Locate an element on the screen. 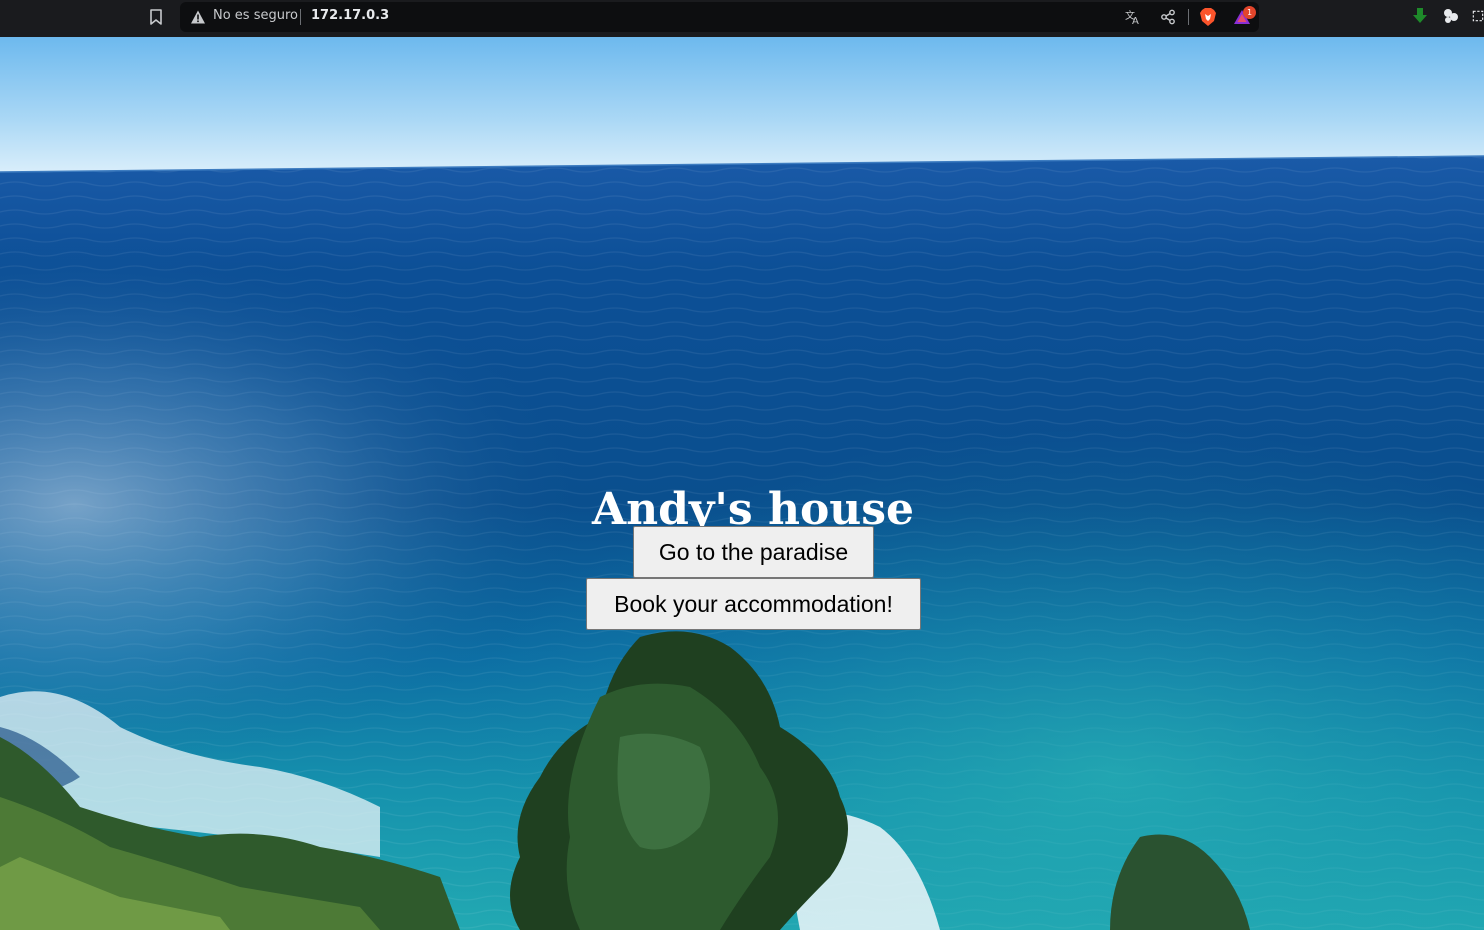 Image resolution: width=1484 pixels, height=930 pixels. extensions-icon is located at coordinates (1451, 16).